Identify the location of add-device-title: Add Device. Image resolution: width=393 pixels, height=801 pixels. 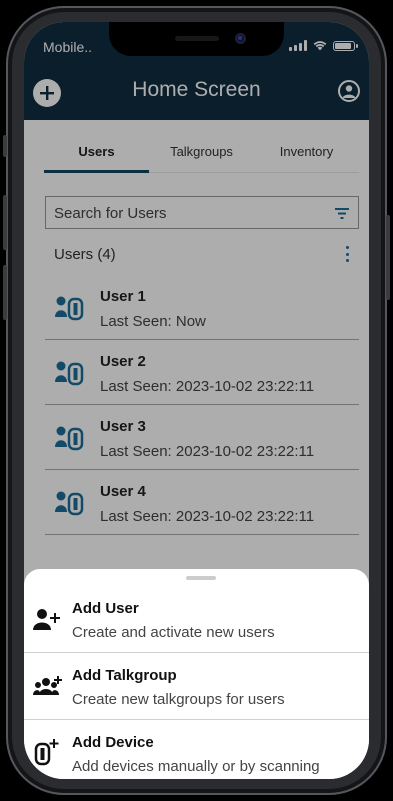
(113, 742).